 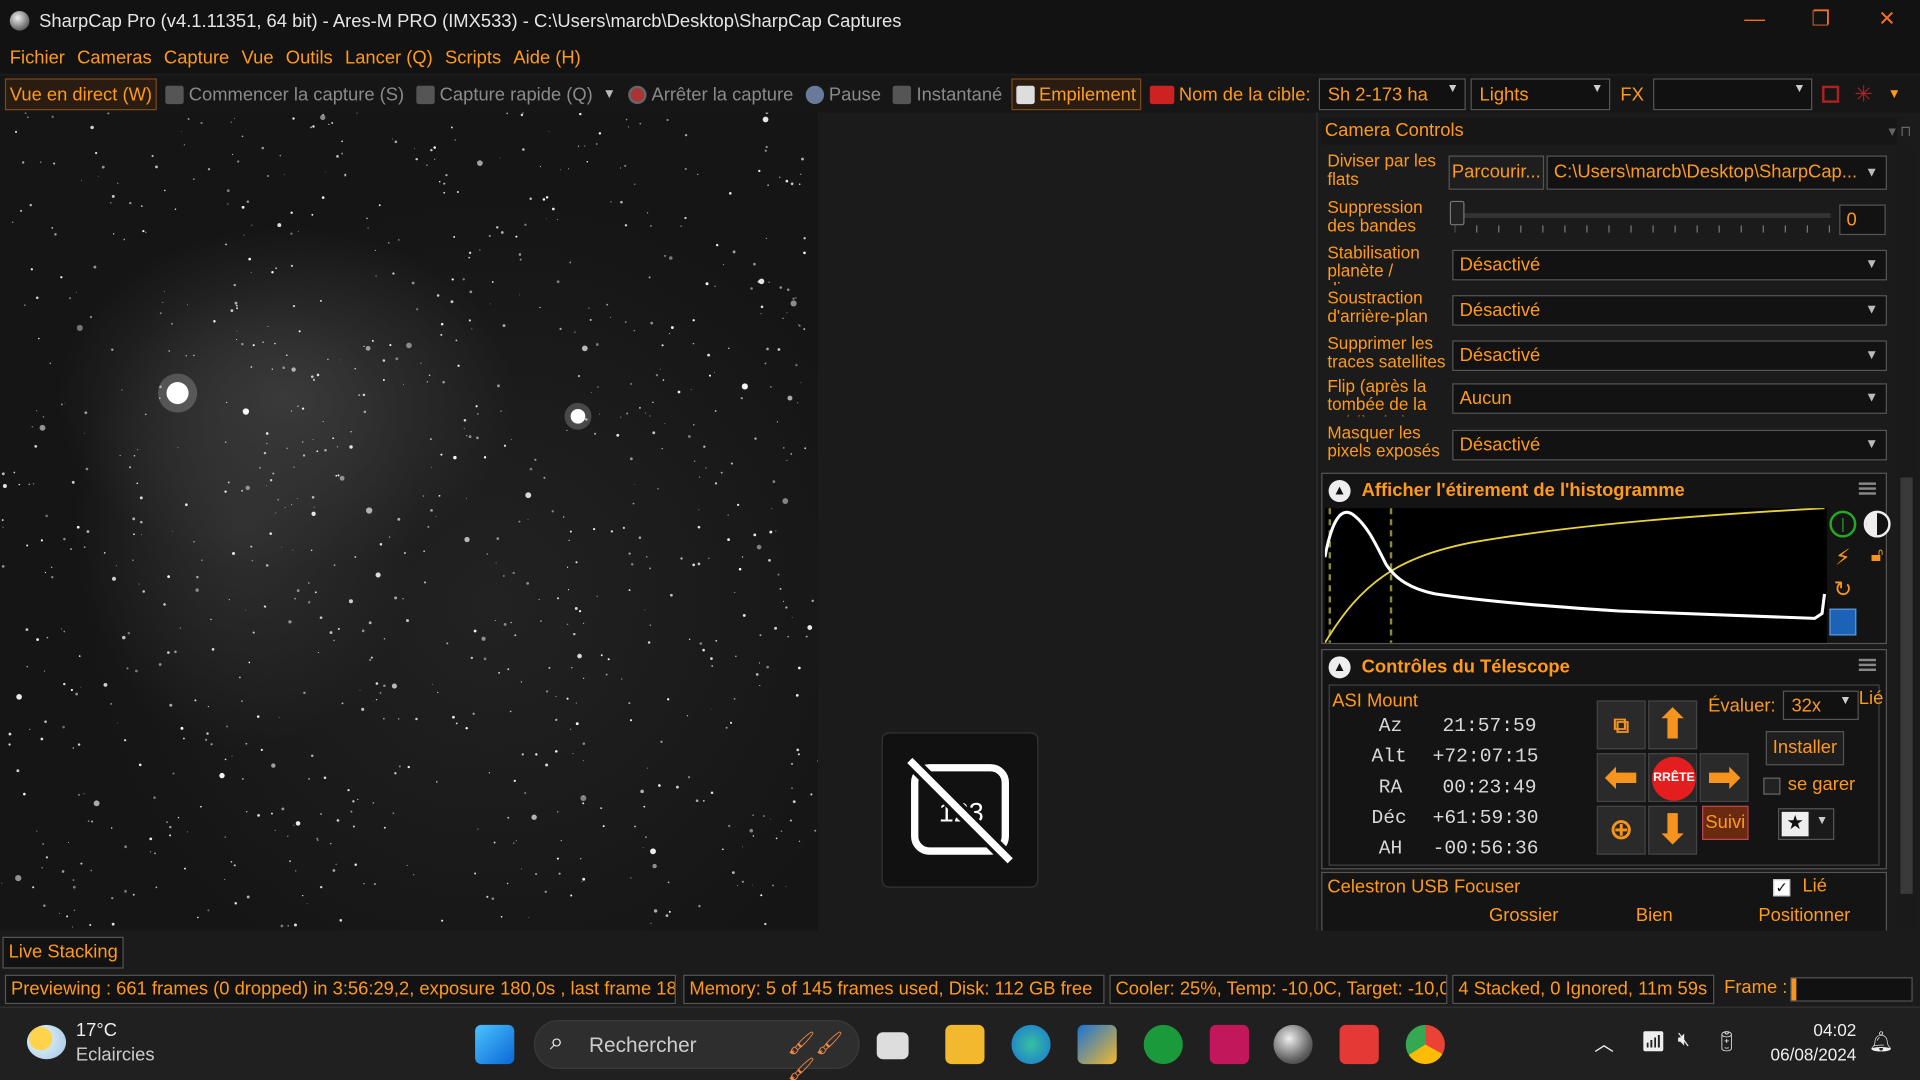 I want to click on store-icon, so click(x=1097, y=1044).